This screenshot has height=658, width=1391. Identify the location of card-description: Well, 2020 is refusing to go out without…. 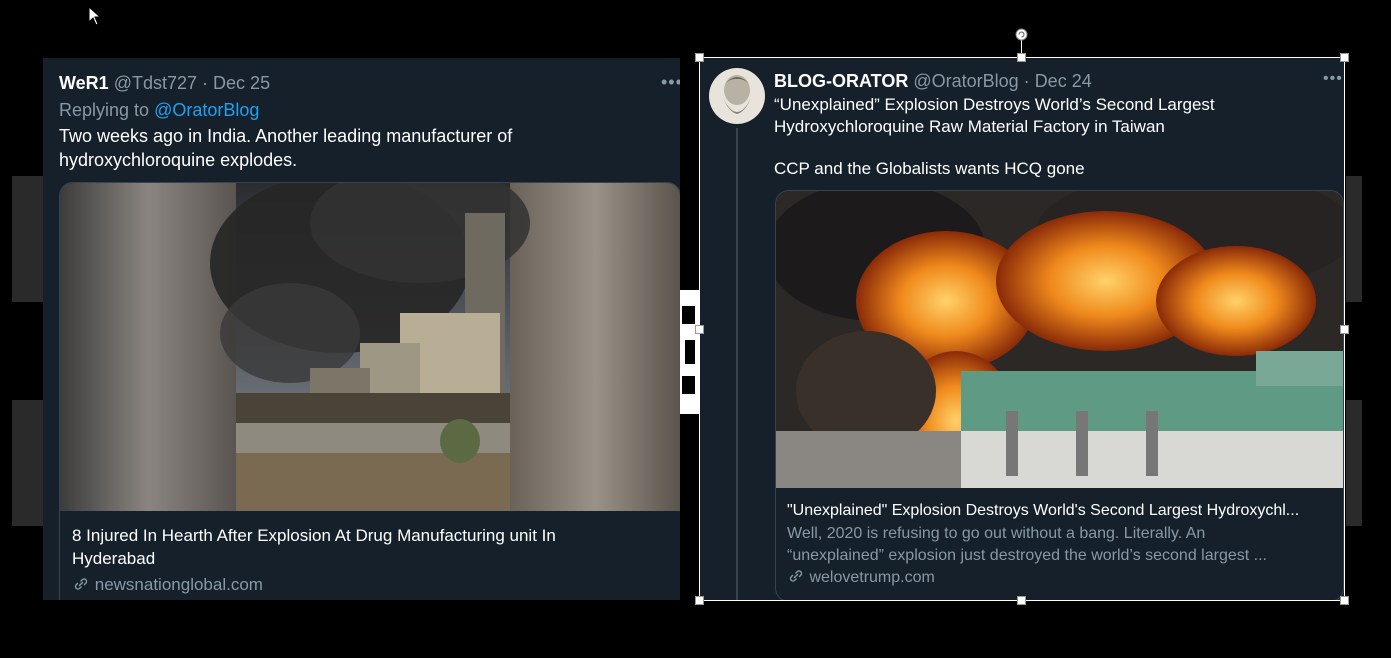
(1027, 545).